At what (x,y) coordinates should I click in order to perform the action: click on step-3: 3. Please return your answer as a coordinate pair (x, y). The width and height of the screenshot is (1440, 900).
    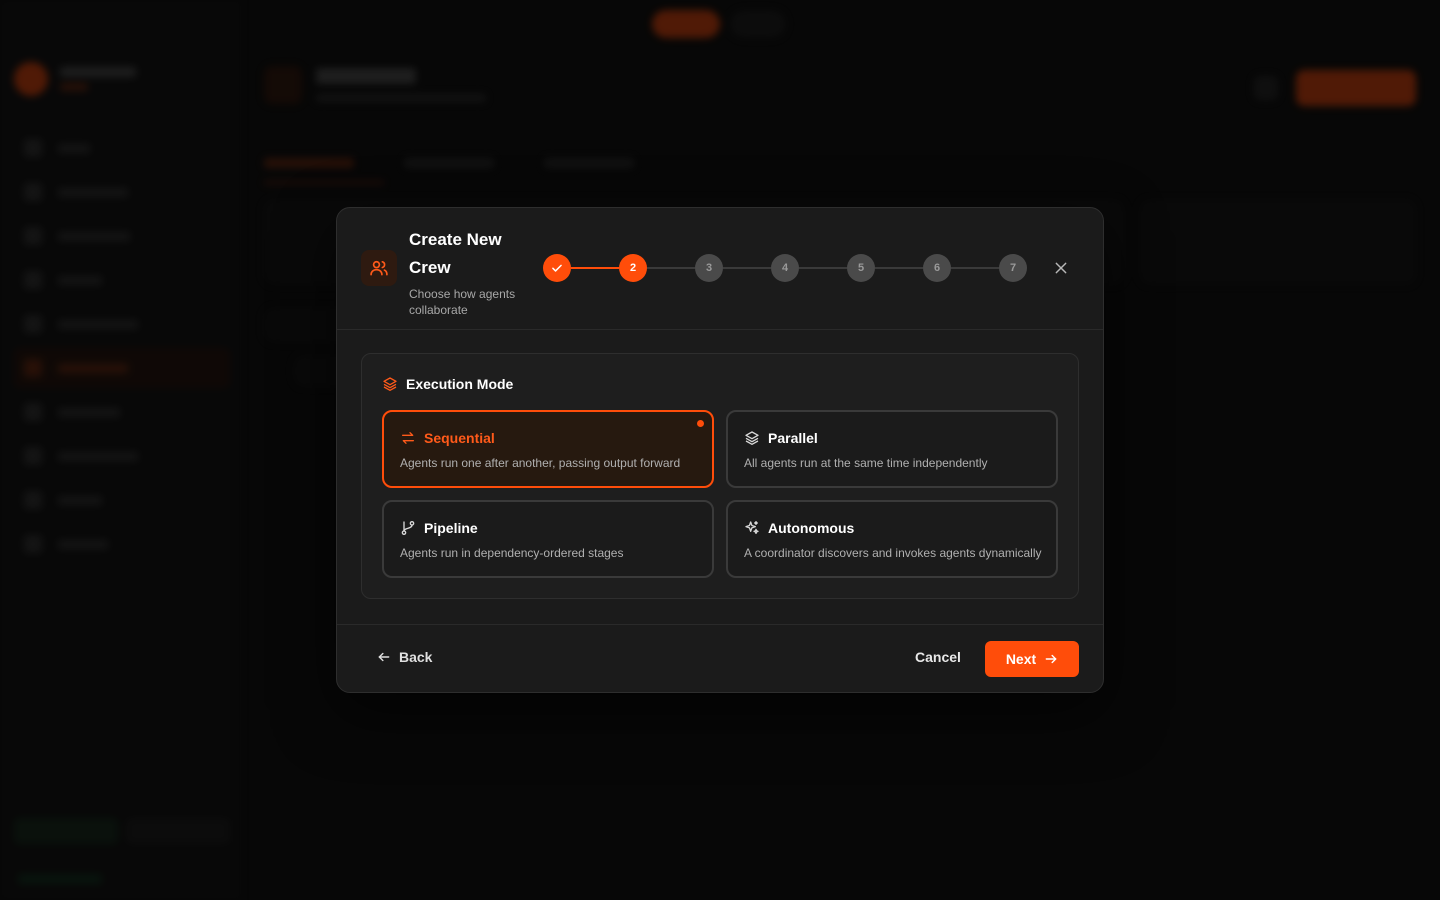
    Looking at the image, I should click on (709, 268).